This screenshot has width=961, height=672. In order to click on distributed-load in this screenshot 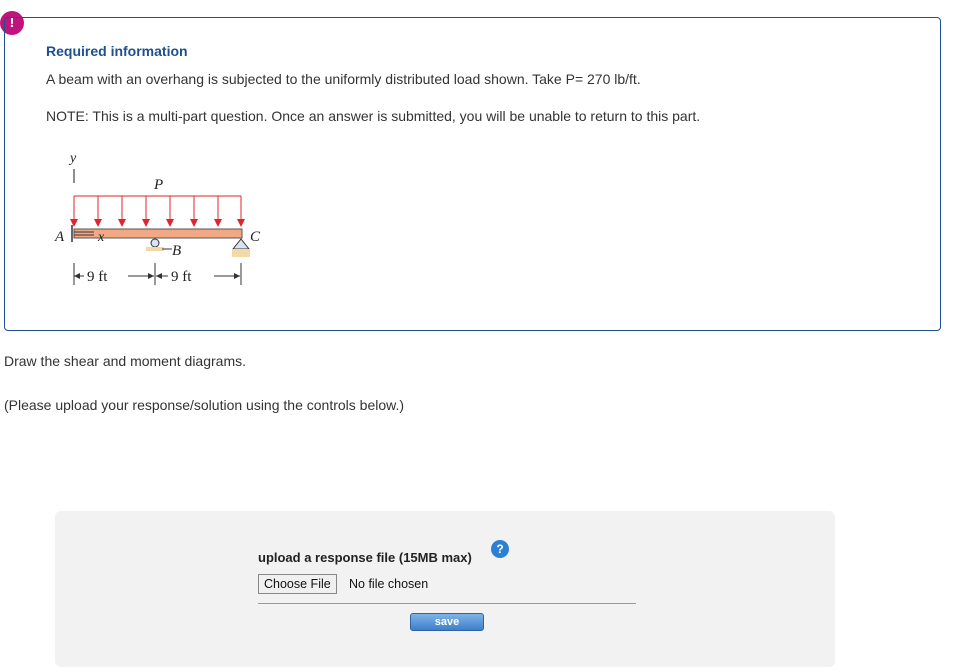, I will do `click(157, 209)`.